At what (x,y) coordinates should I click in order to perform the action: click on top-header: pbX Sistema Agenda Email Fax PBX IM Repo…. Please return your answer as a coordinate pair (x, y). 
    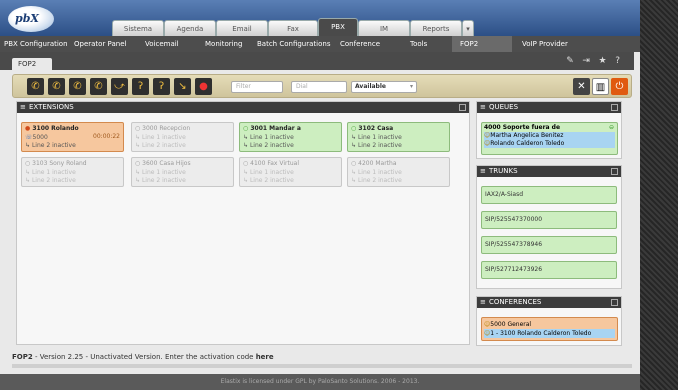
    Looking at the image, I should click on (320, 18).